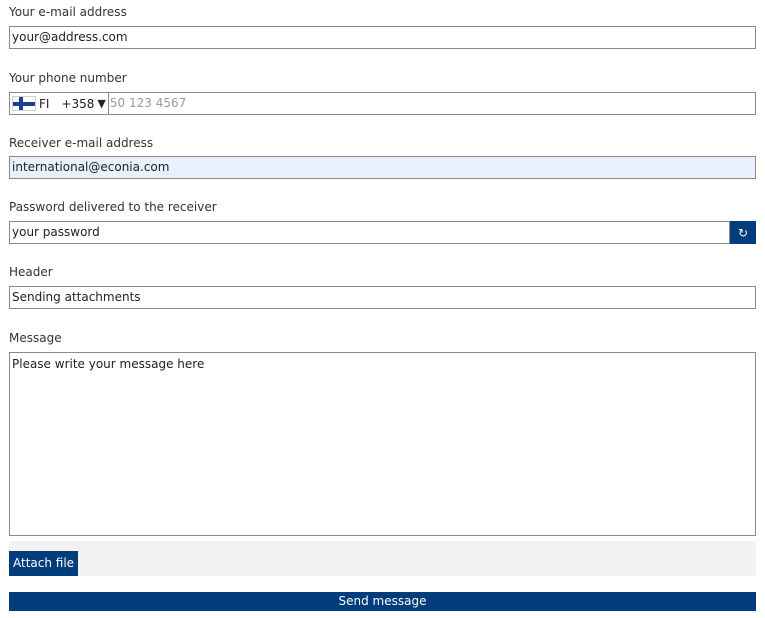  What do you see at coordinates (68, 12) in the screenshot?
I see `email-label: Your e-mail address` at bounding box center [68, 12].